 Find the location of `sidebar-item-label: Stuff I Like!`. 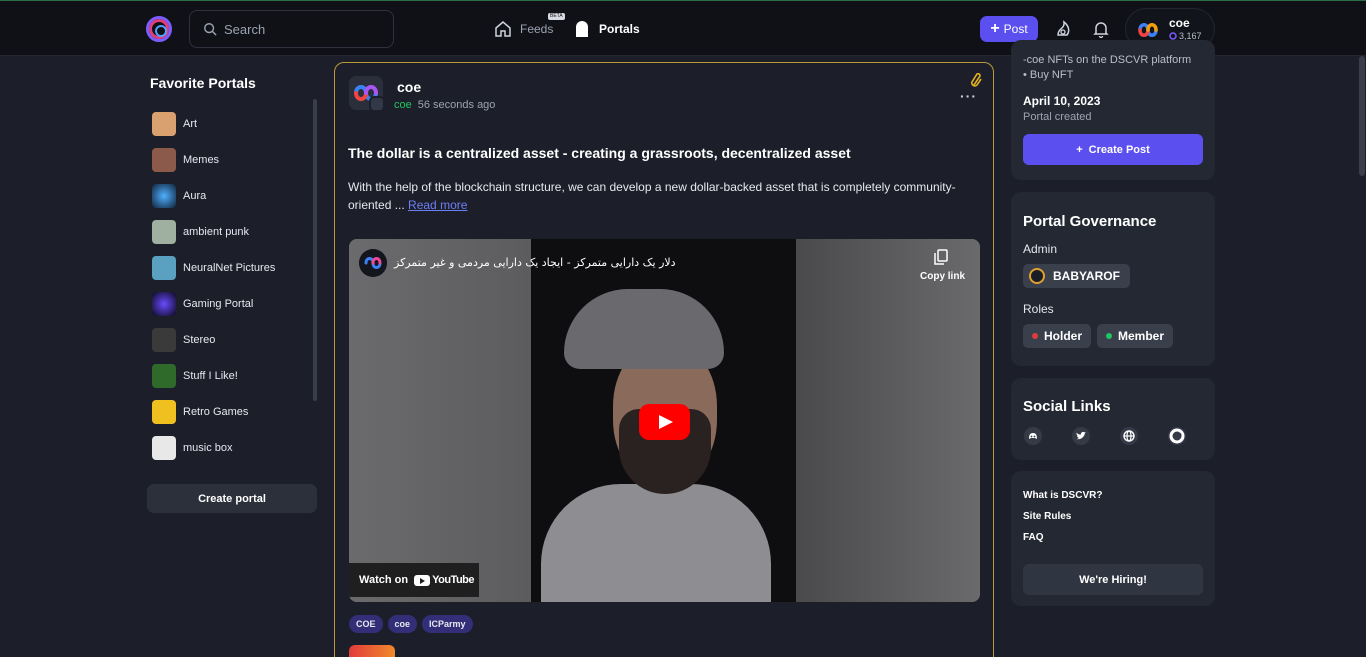

sidebar-item-label: Stuff I Like! is located at coordinates (210, 376).